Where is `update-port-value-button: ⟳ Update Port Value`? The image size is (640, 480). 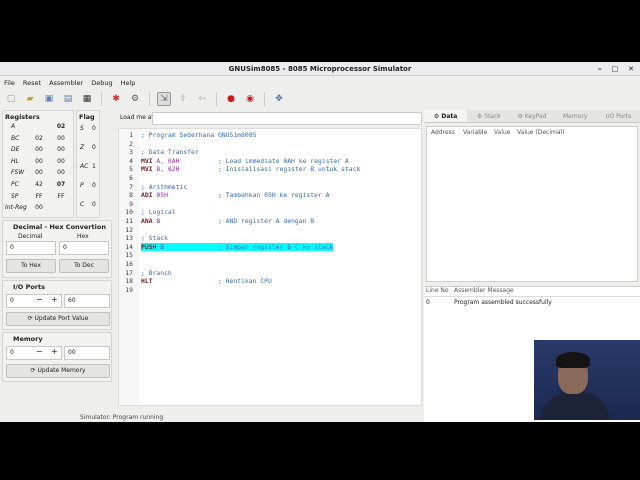
update-port-value-button: ⟳ Update Port Value is located at coordinates (58, 319).